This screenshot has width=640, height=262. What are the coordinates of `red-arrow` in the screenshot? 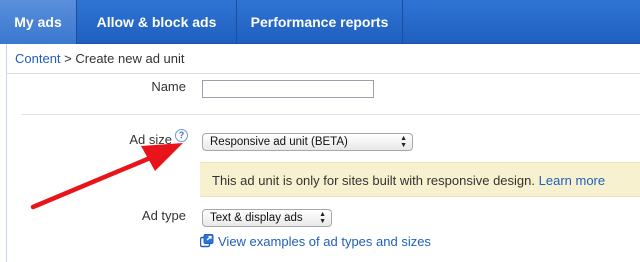 It's located at (106, 176).